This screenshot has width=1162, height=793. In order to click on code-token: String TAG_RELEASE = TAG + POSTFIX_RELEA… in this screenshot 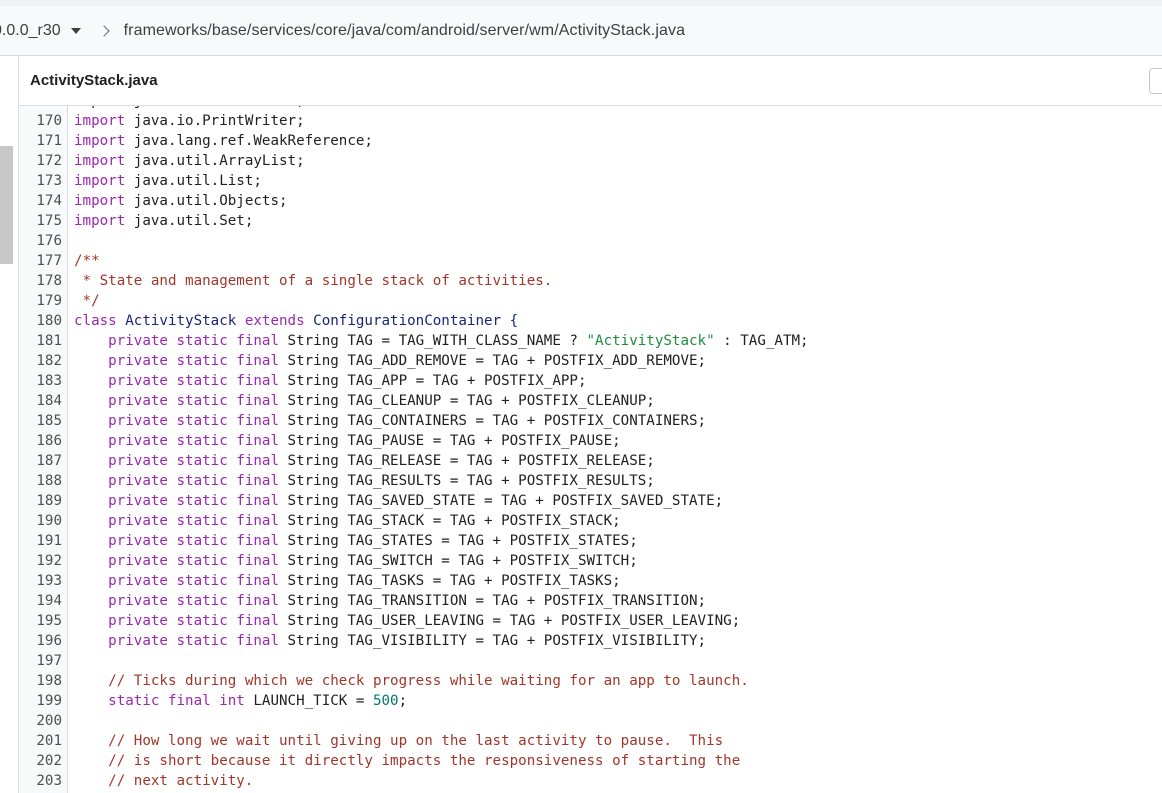, I will do `click(467, 461)`.